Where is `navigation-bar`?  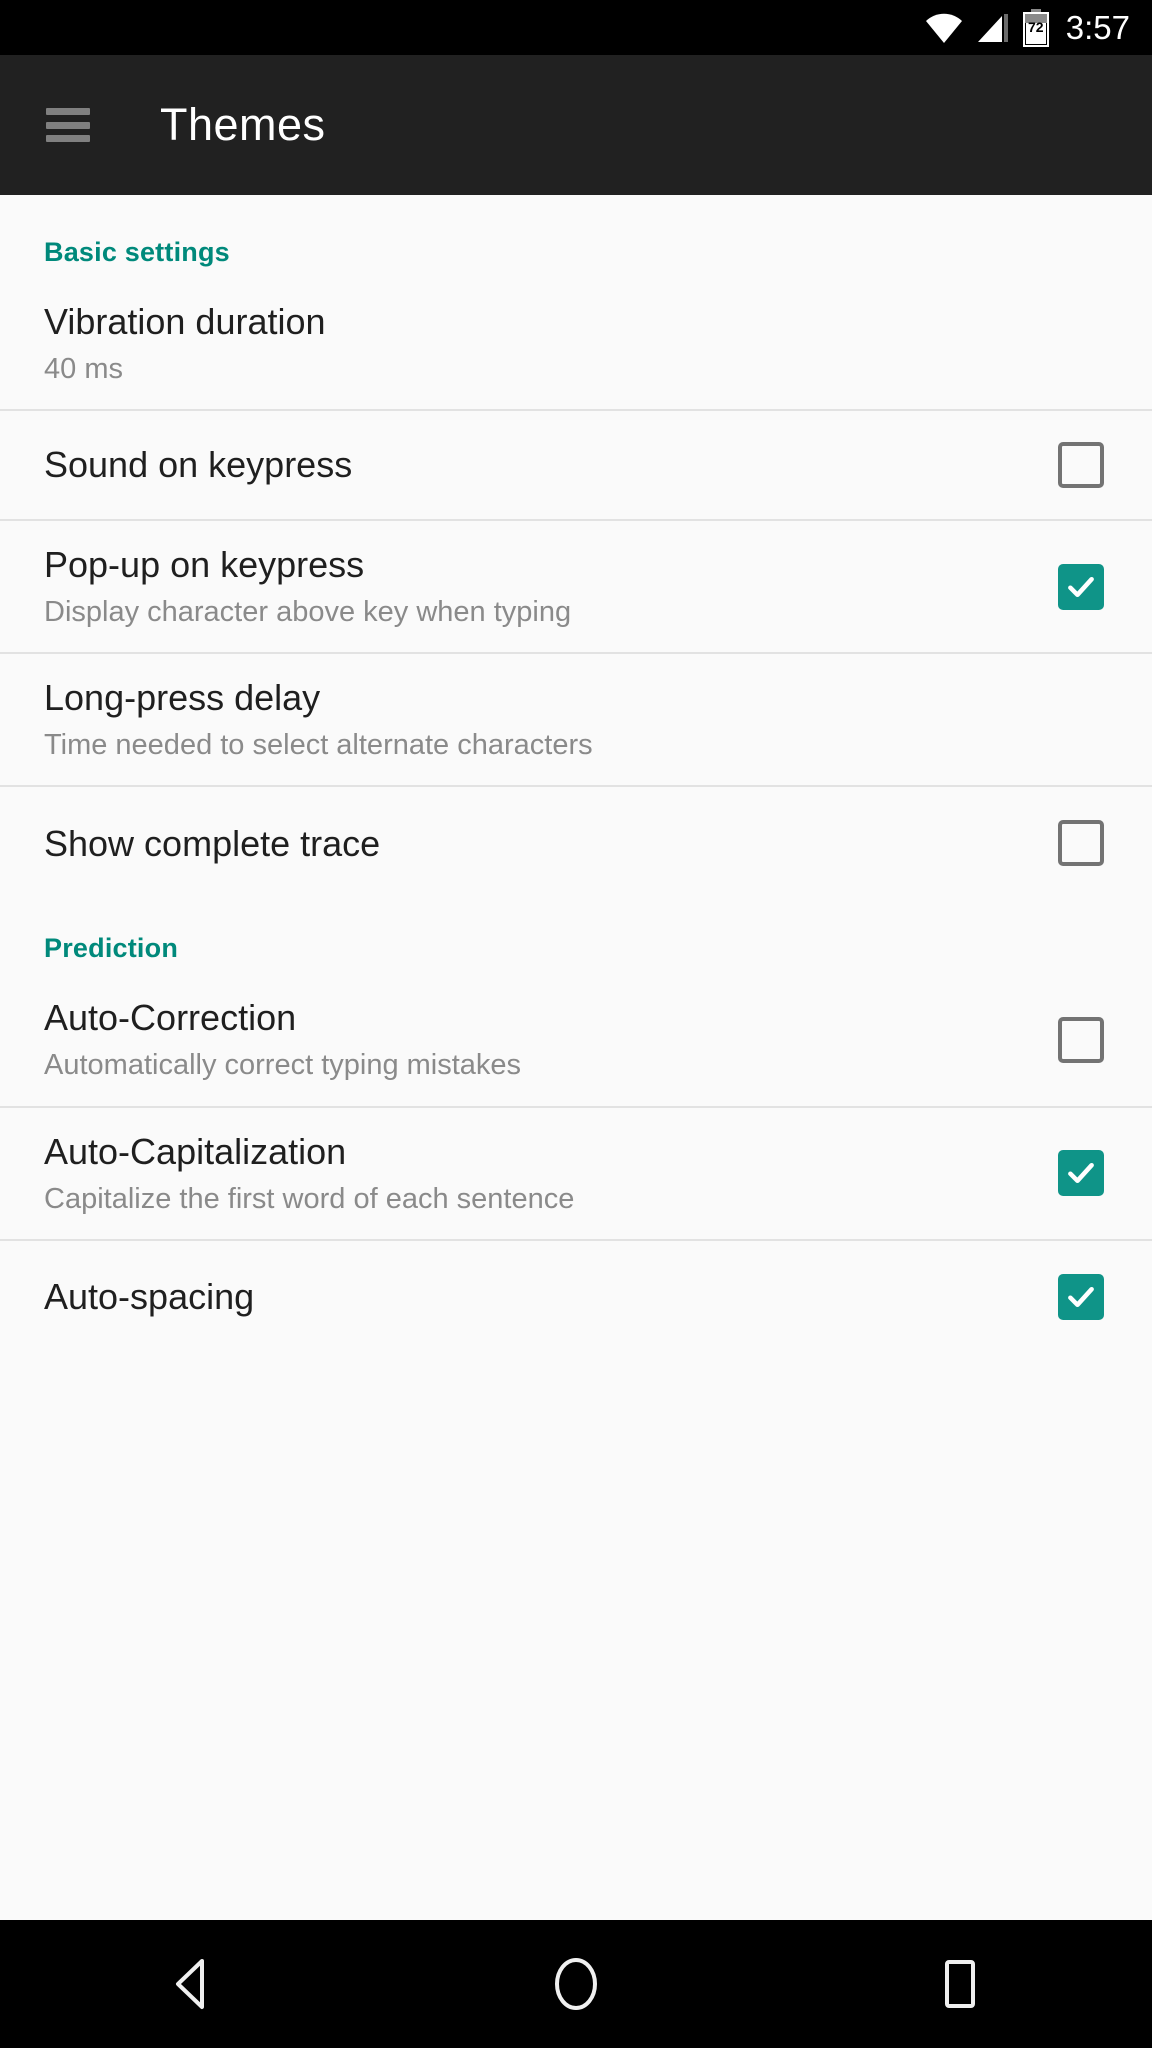 navigation-bar is located at coordinates (576, 1984).